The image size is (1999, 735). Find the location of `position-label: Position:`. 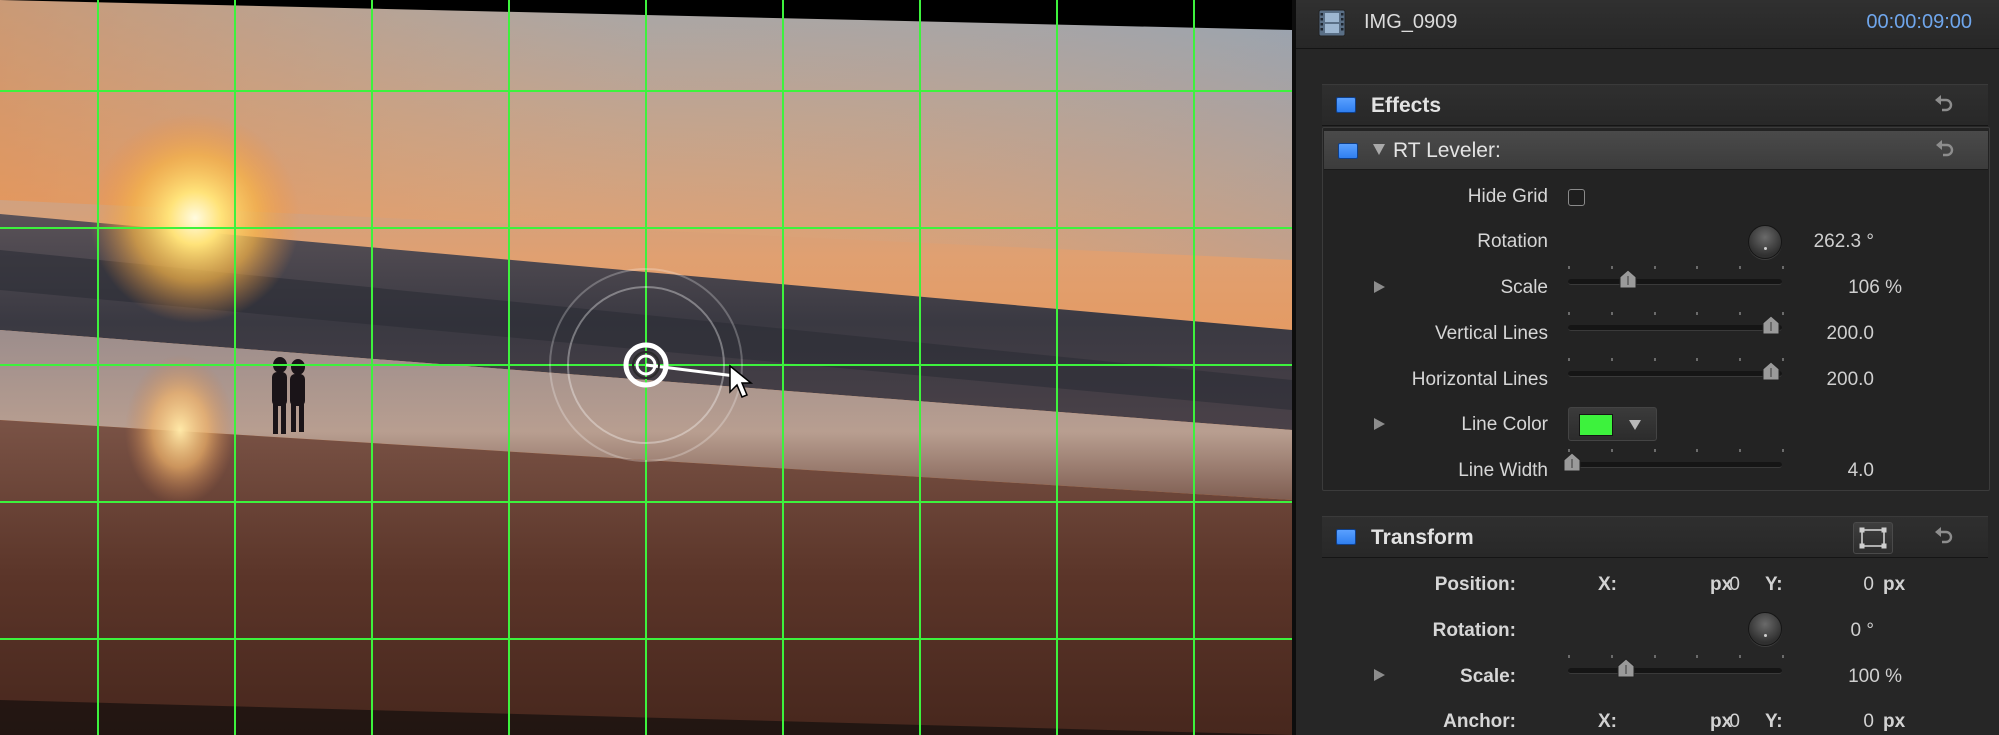

position-label: Position: is located at coordinates (1475, 584).